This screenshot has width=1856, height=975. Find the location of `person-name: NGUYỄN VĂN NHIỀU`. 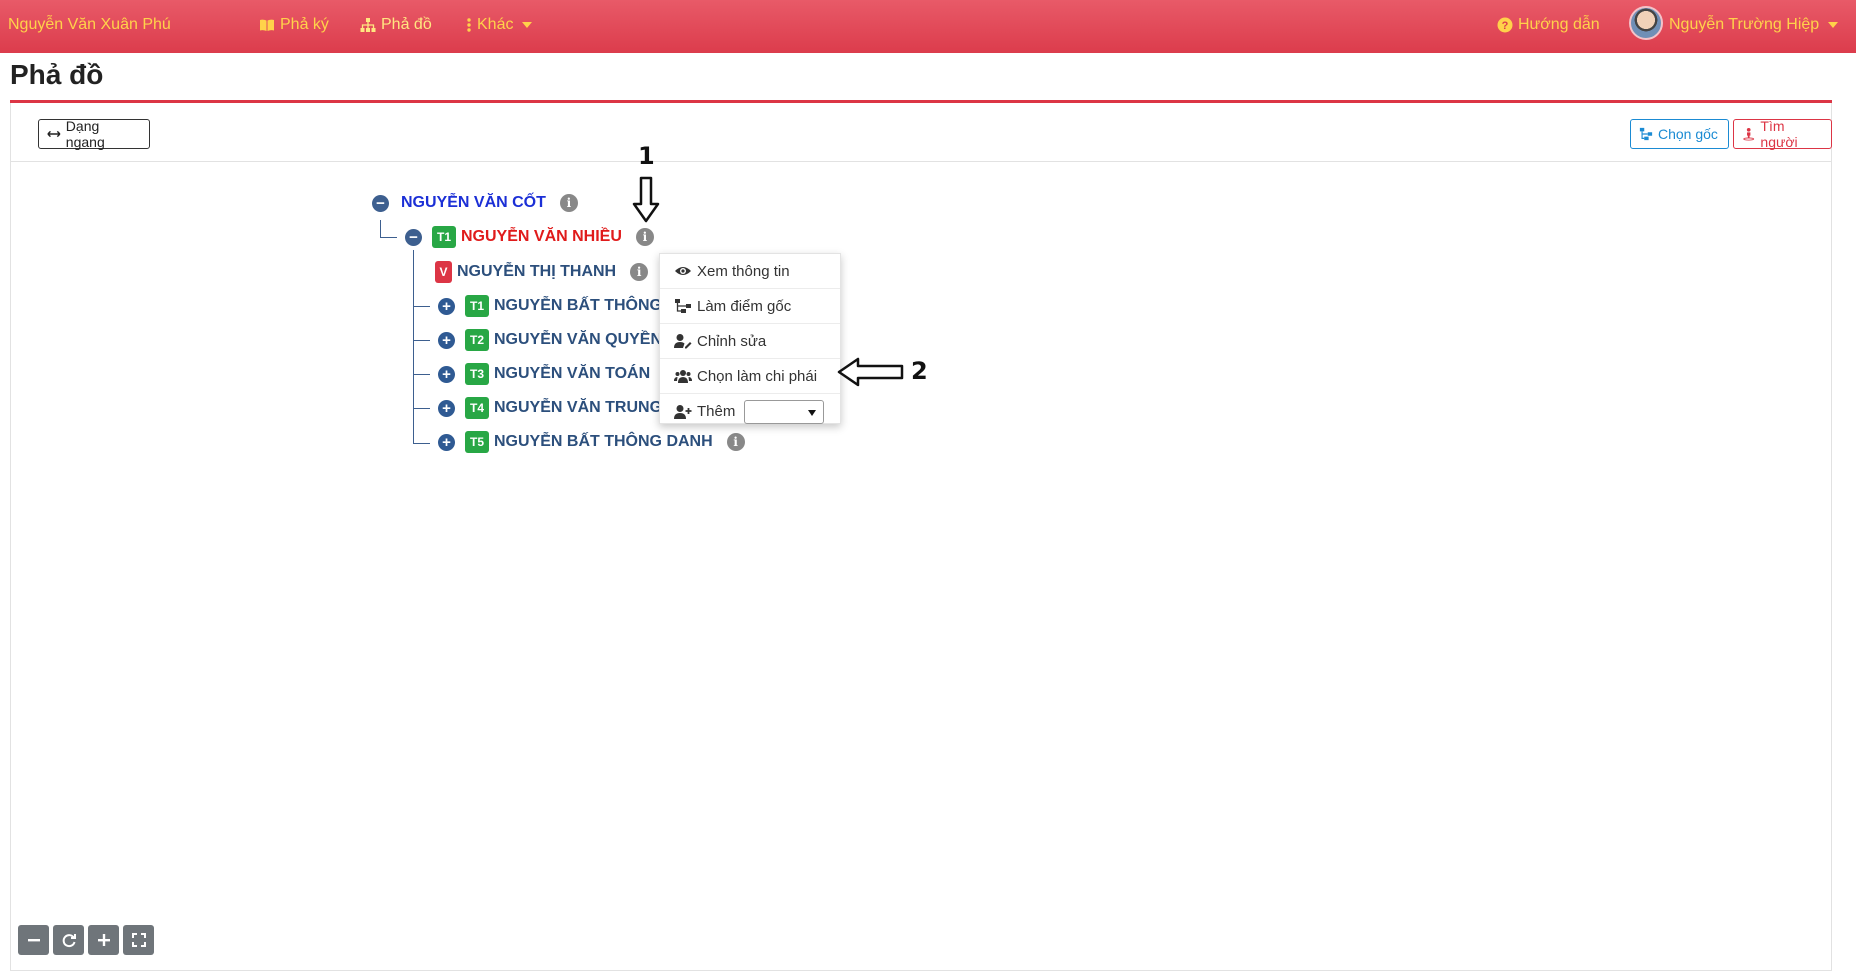

person-name: NGUYỄN VĂN NHIỀU is located at coordinates (541, 237).